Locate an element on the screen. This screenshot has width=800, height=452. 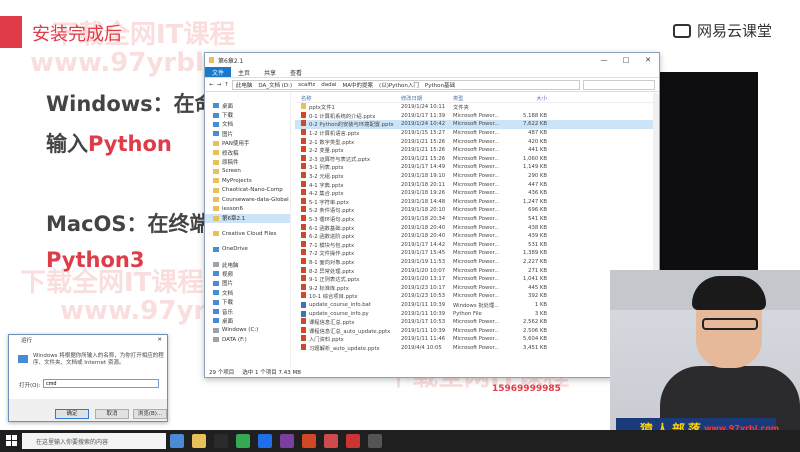
windows-start-icon is located at coordinates (12, 441).